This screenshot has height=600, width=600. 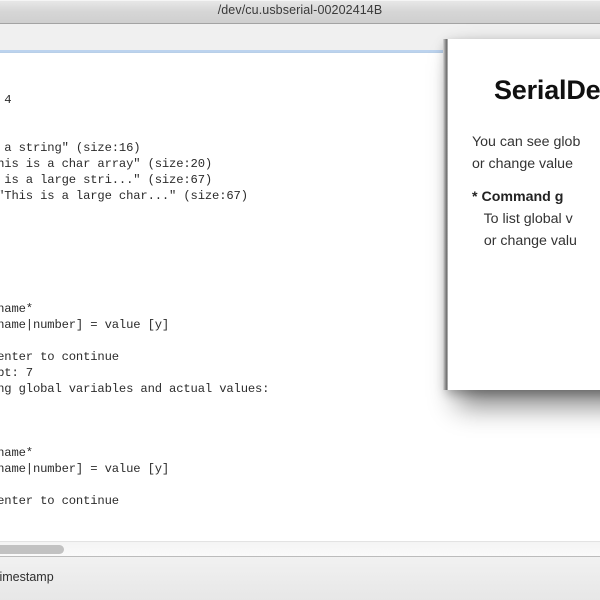 What do you see at coordinates (522, 164) in the screenshot?
I see `overlay-text-line: or change value` at bounding box center [522, 164].